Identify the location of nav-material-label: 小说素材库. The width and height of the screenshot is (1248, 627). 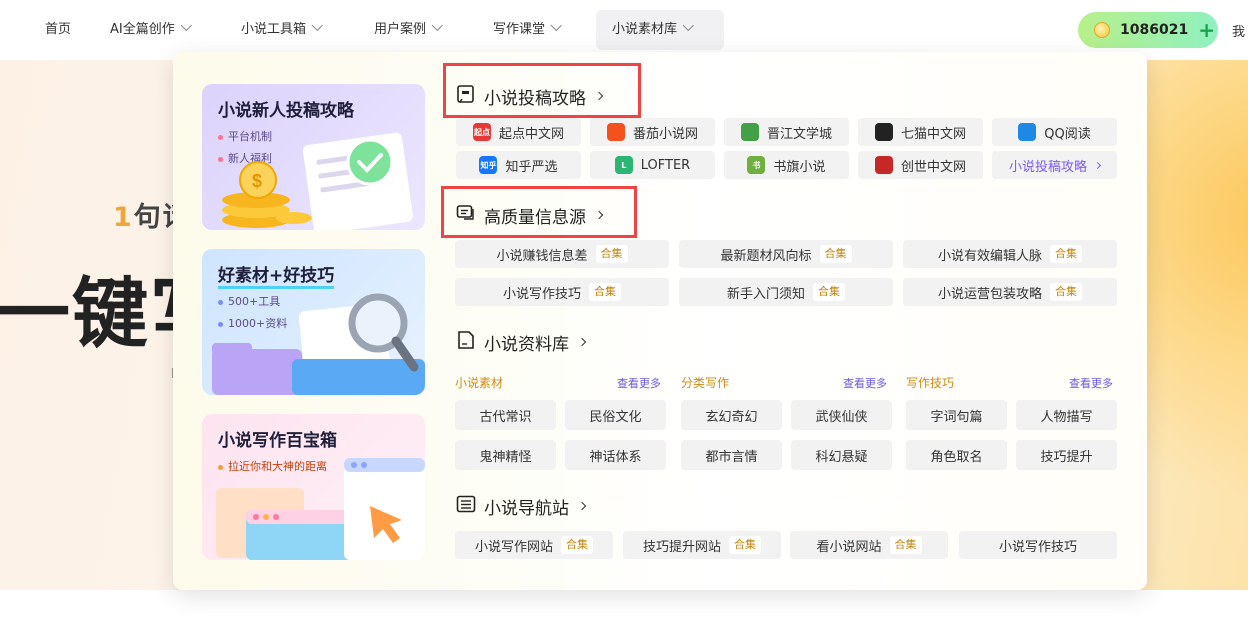
(645, 29).